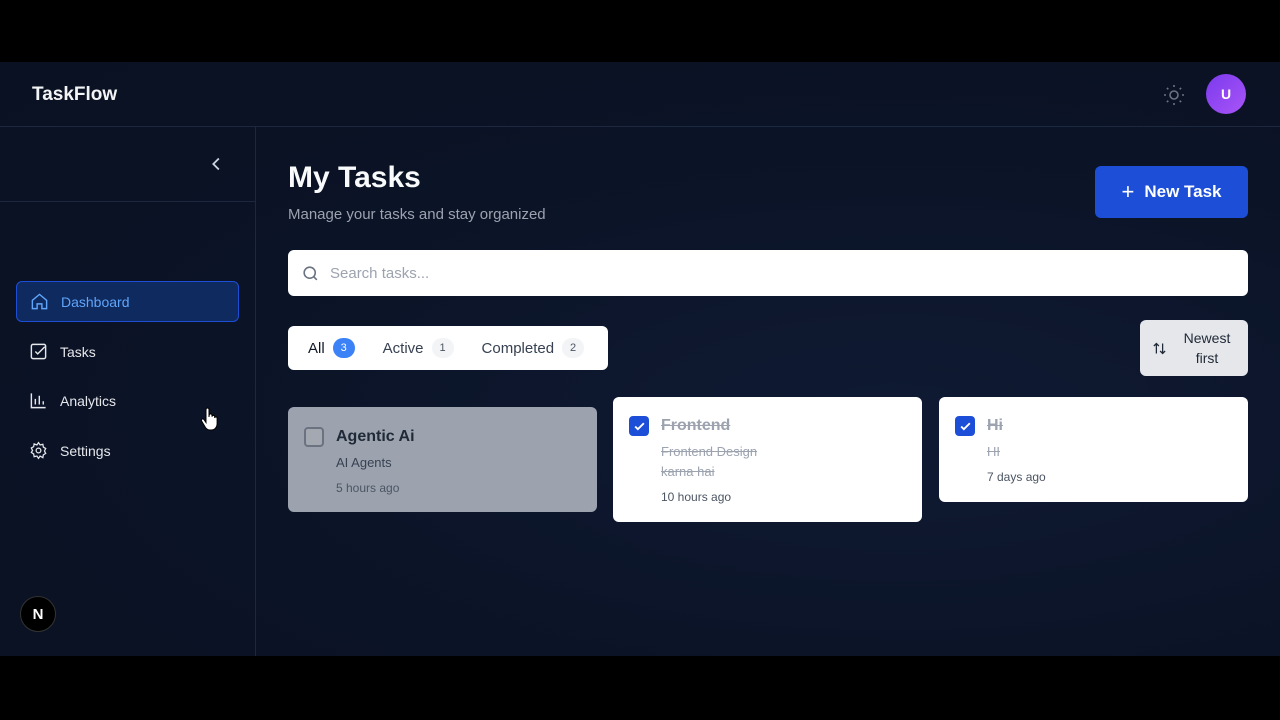 The width and height of the screenshot is (1280, 720). What do you see at coordinates (417, 214) in the screenshot?
I see `page-subtitle: Manage your tasks and stay organized` at bounding box center [417, 214].